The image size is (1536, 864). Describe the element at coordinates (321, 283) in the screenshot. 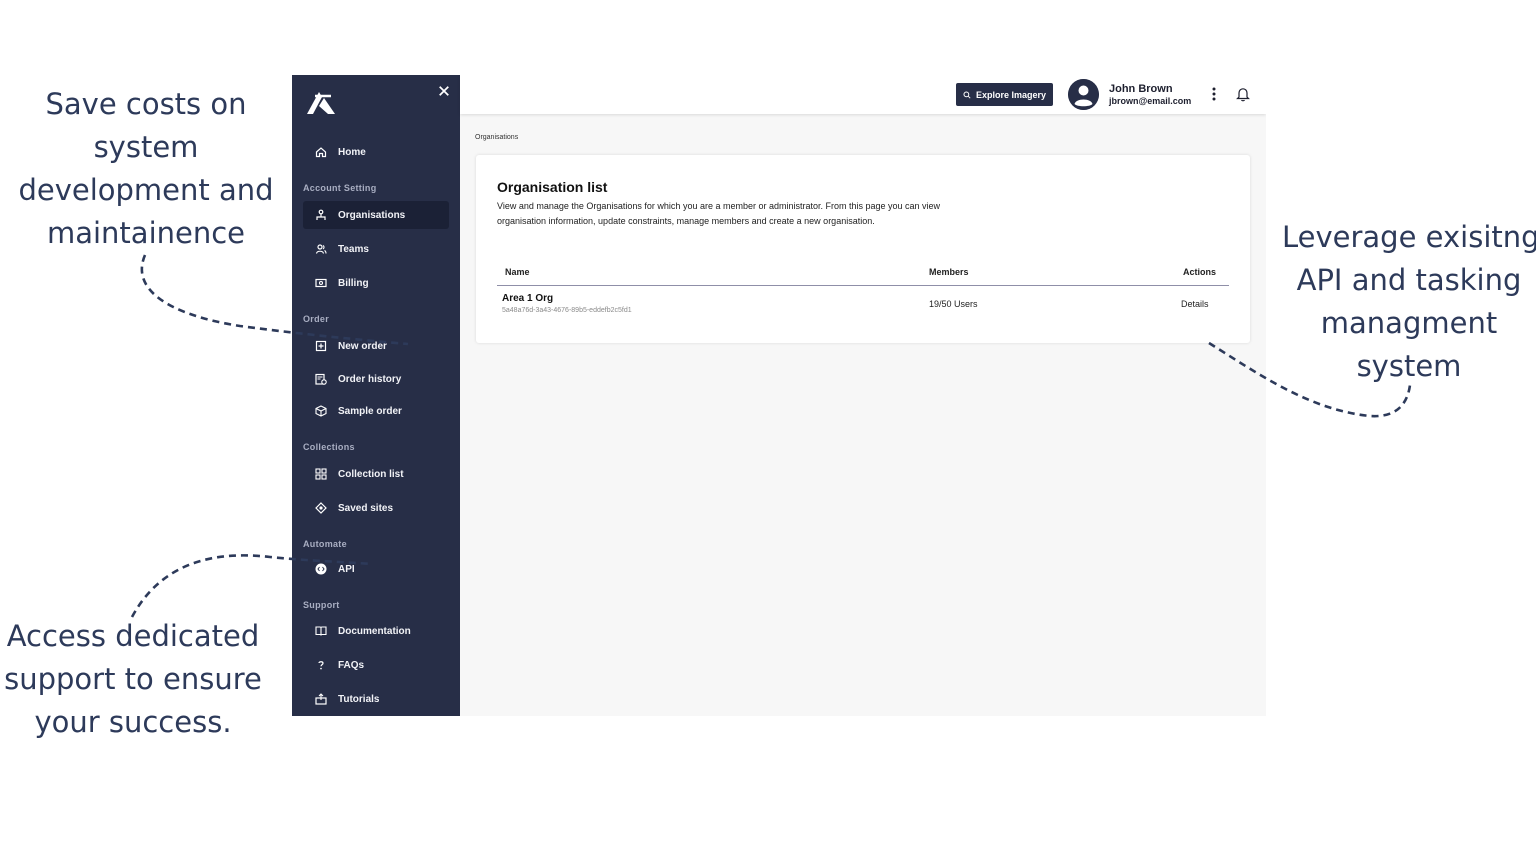

I see `billing-icon` at that location.